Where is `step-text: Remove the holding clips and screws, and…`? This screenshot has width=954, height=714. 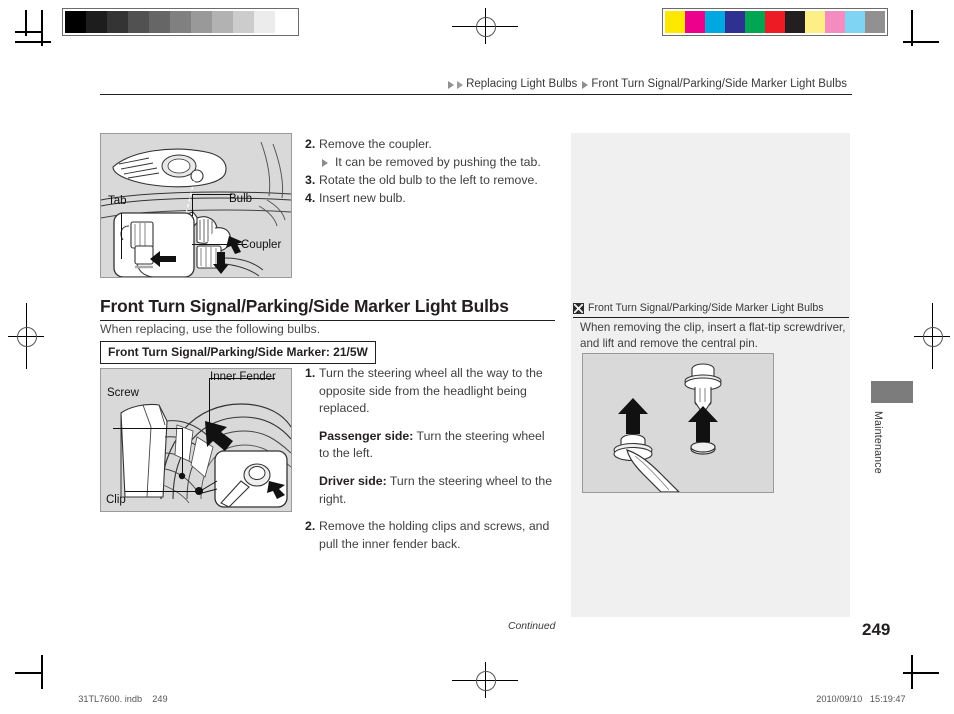
step-text: Remove the holding clips and screws, and… is located at coordinates (434, 535).